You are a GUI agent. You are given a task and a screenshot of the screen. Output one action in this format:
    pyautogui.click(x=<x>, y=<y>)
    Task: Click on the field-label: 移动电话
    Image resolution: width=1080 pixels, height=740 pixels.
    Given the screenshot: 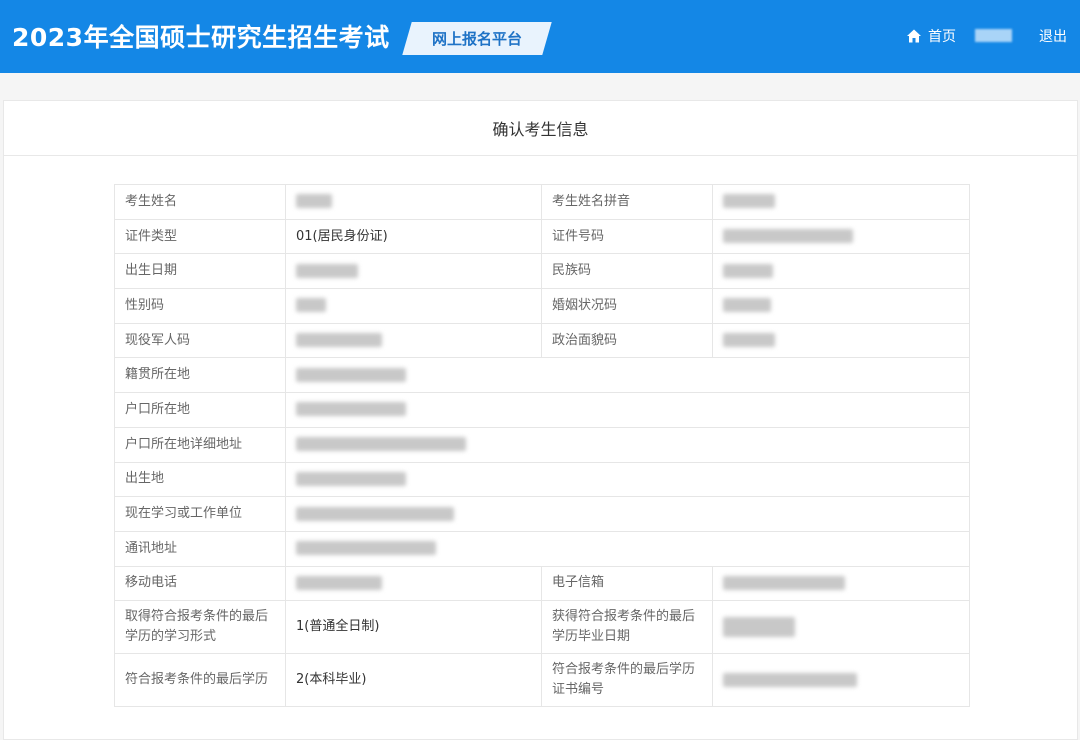 What is the action you would take?
    pyautogui.click(x=200, y=583)
    